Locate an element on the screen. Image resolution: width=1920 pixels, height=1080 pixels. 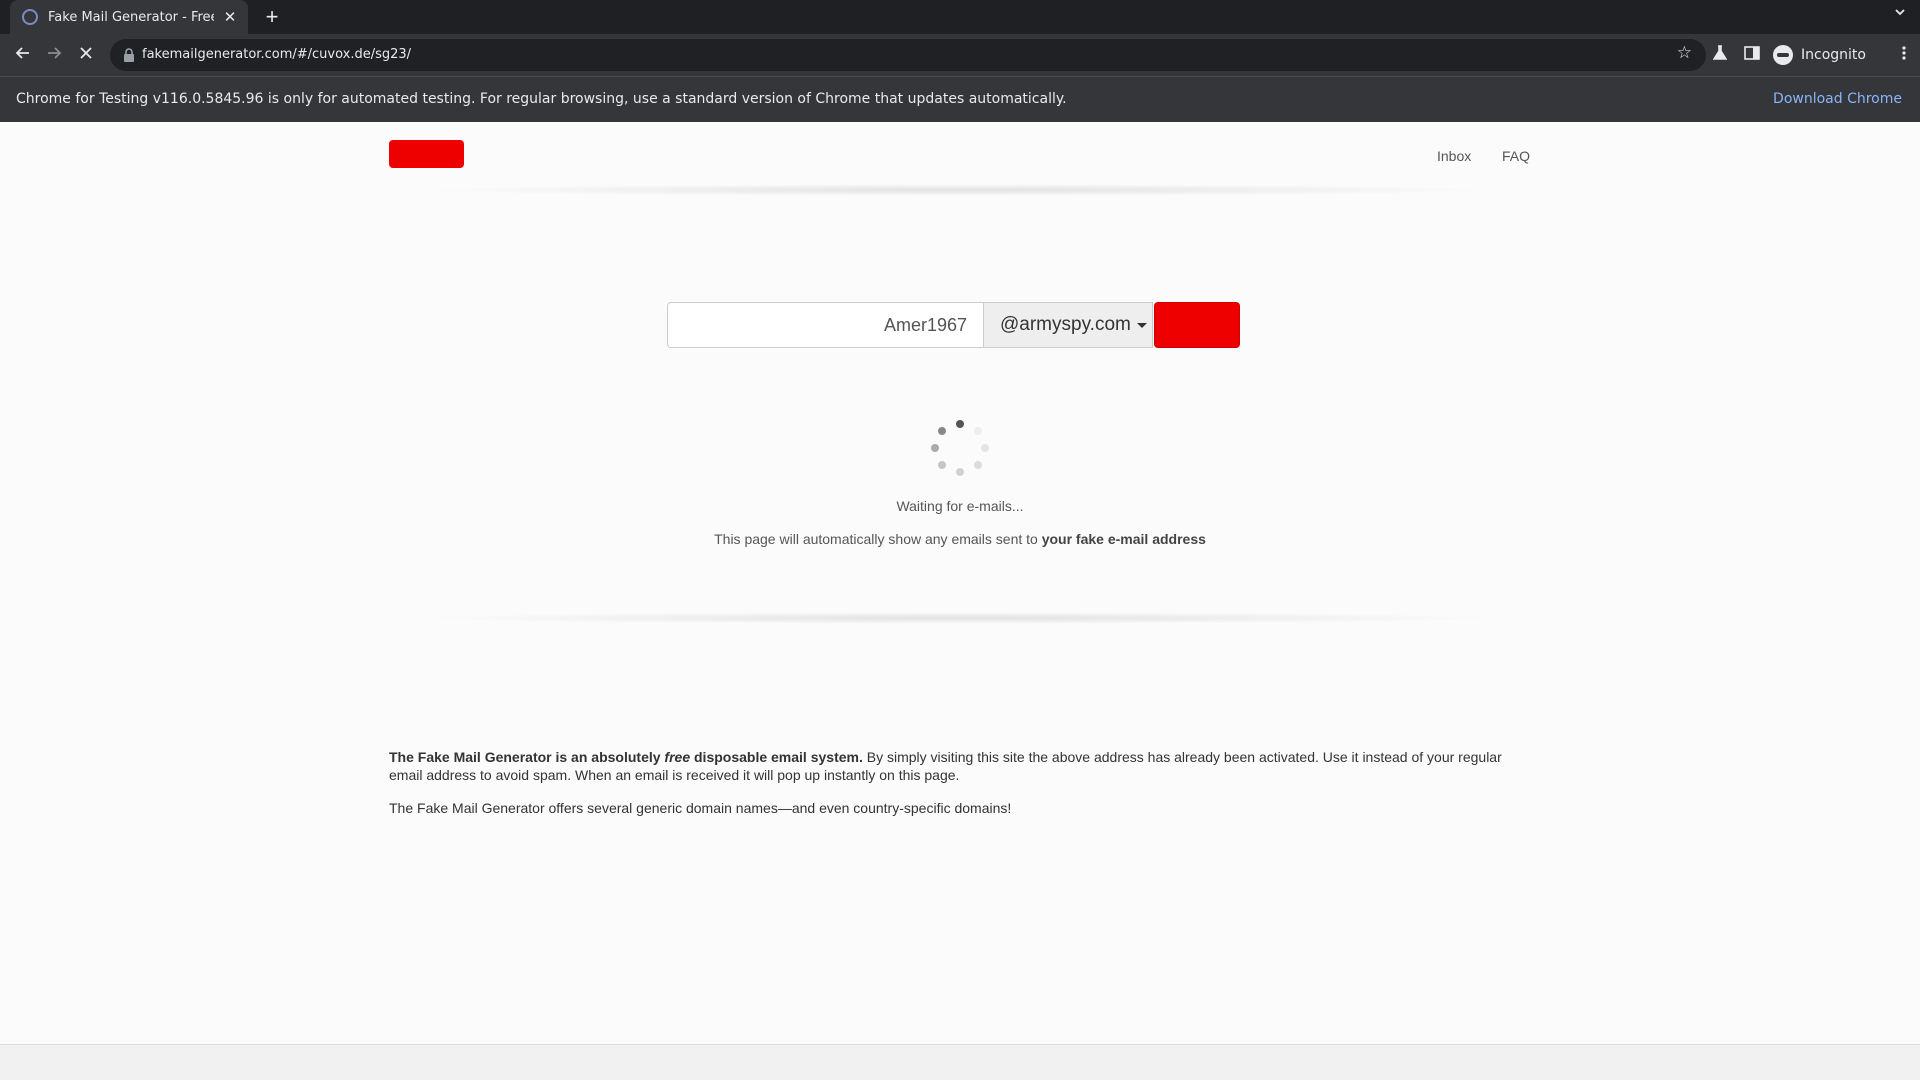
stop-loading-button is located at coordinates (86, 55).